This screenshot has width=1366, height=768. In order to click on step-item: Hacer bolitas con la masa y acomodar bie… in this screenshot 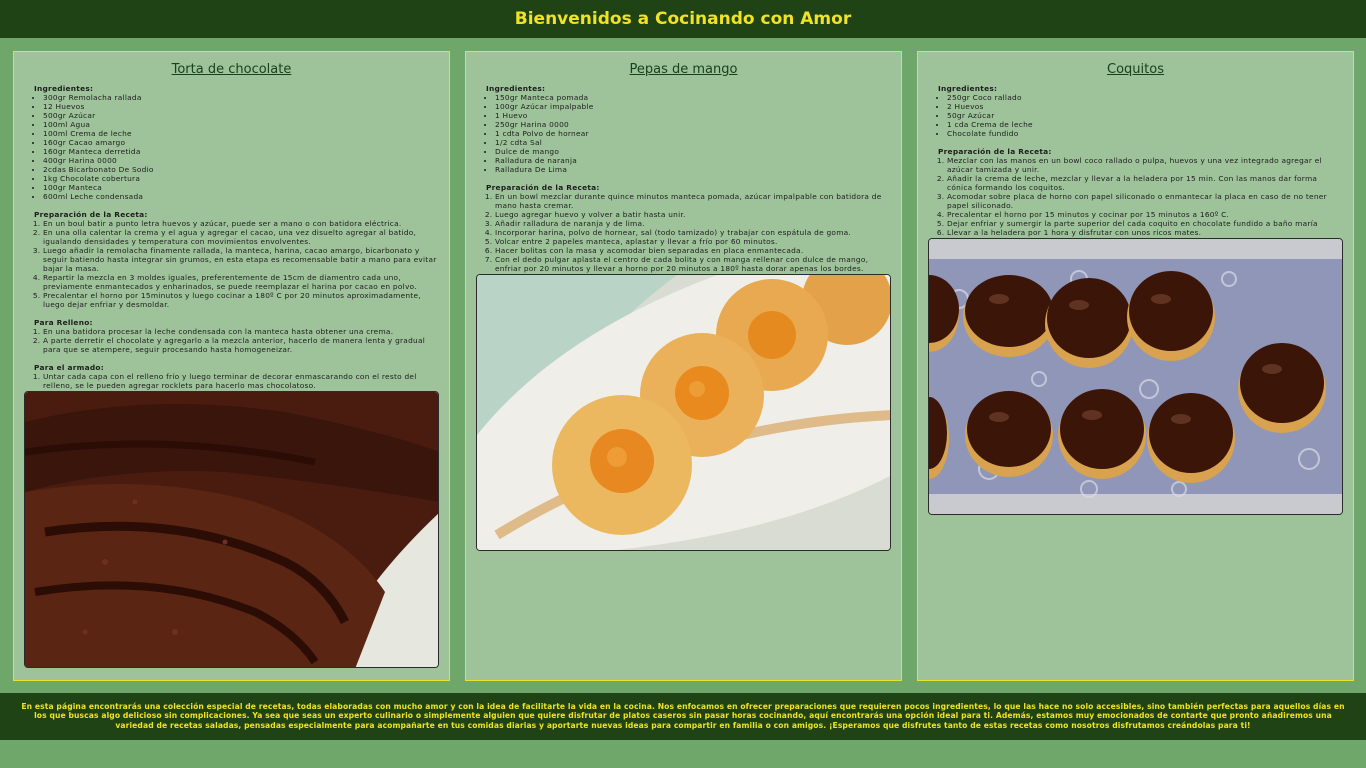, I will do `click(693, 250)`.